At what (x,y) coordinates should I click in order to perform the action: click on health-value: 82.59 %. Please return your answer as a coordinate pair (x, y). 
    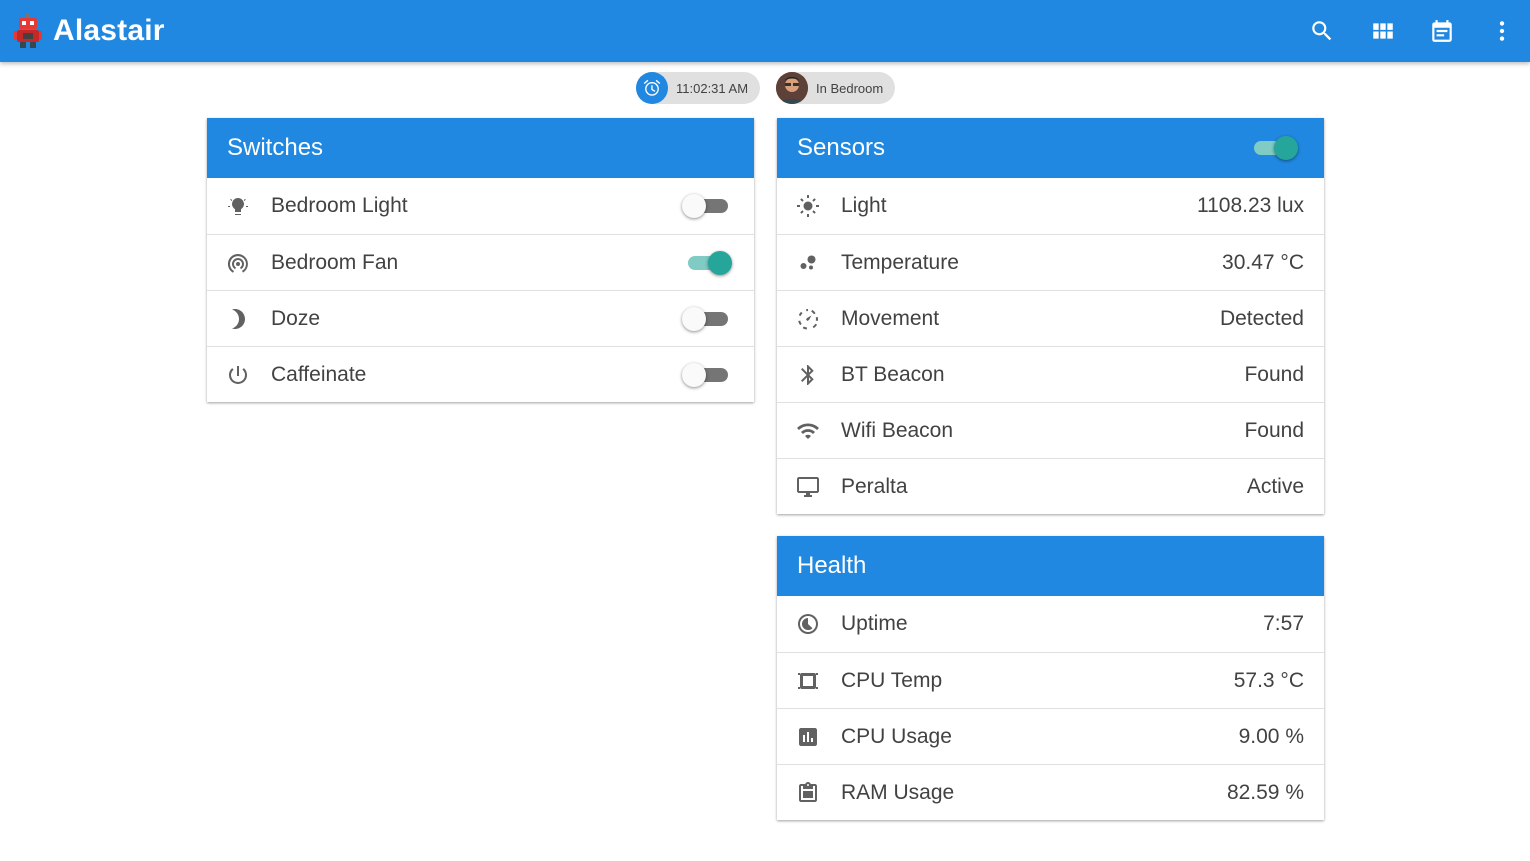
    Looking at the image, I should click on (1265, 792).